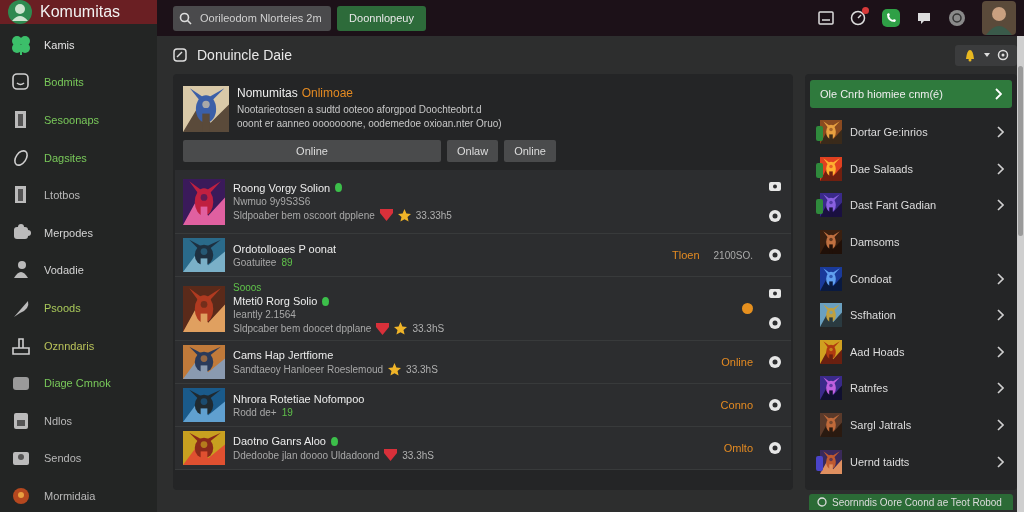 The height and width of the screenshot is (512, 1024). Describe the element at coordinates (919, 132) in the screenshot. I see `side-item: Dortar Ge:inrios` at that location.